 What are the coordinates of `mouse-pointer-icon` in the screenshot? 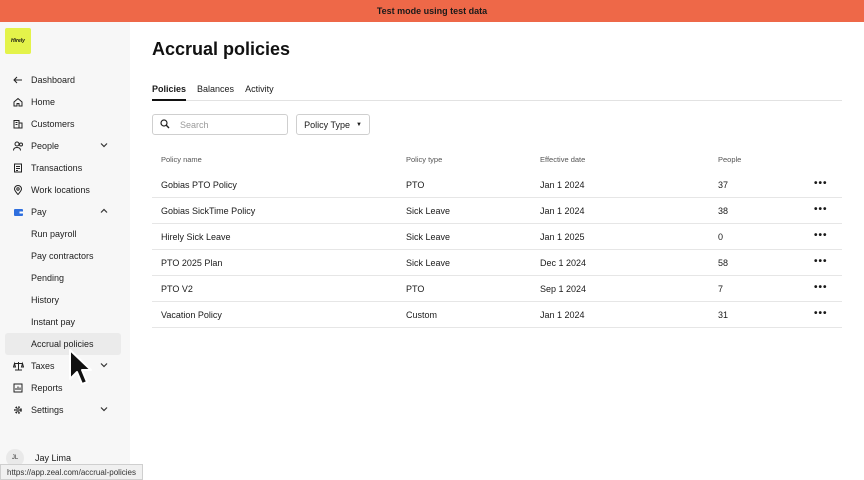 It's located at (80, 367).